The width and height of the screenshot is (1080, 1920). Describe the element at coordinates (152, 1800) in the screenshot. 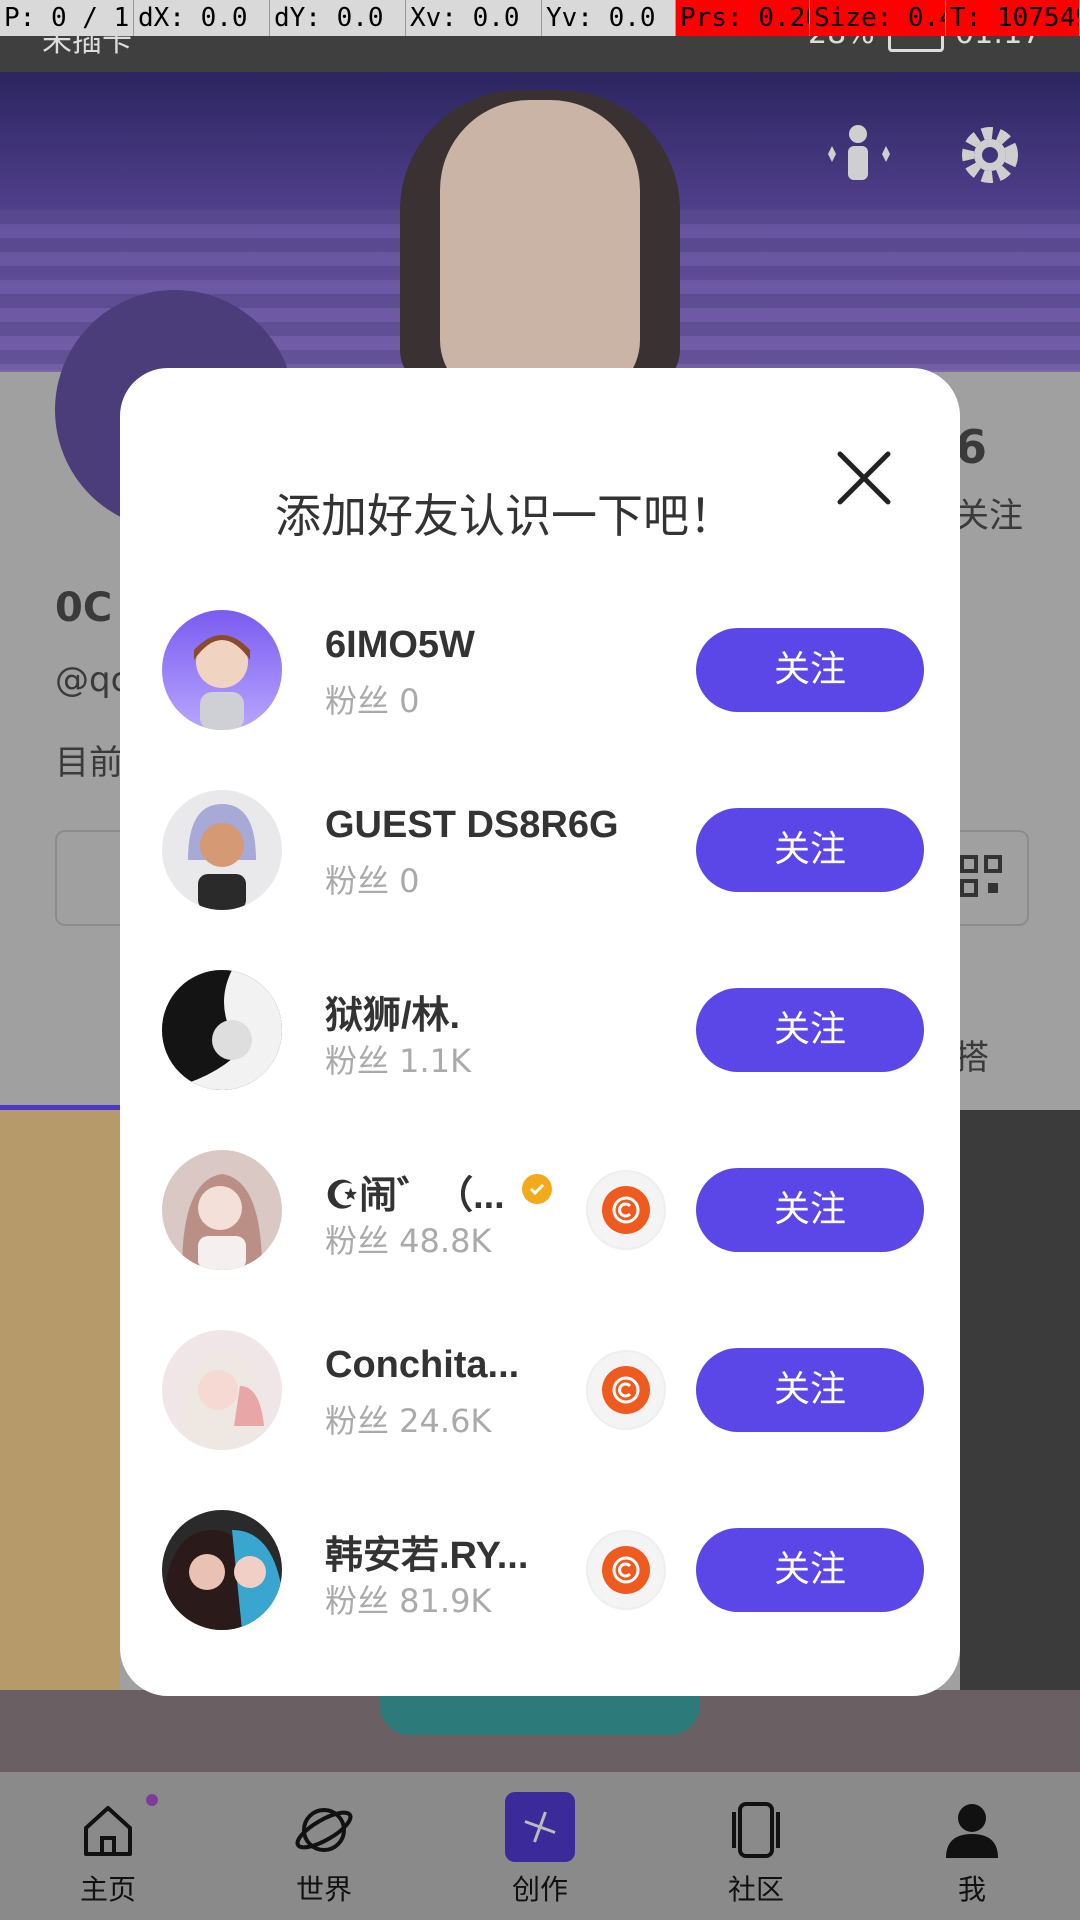

I see `notification-dot` at that location.